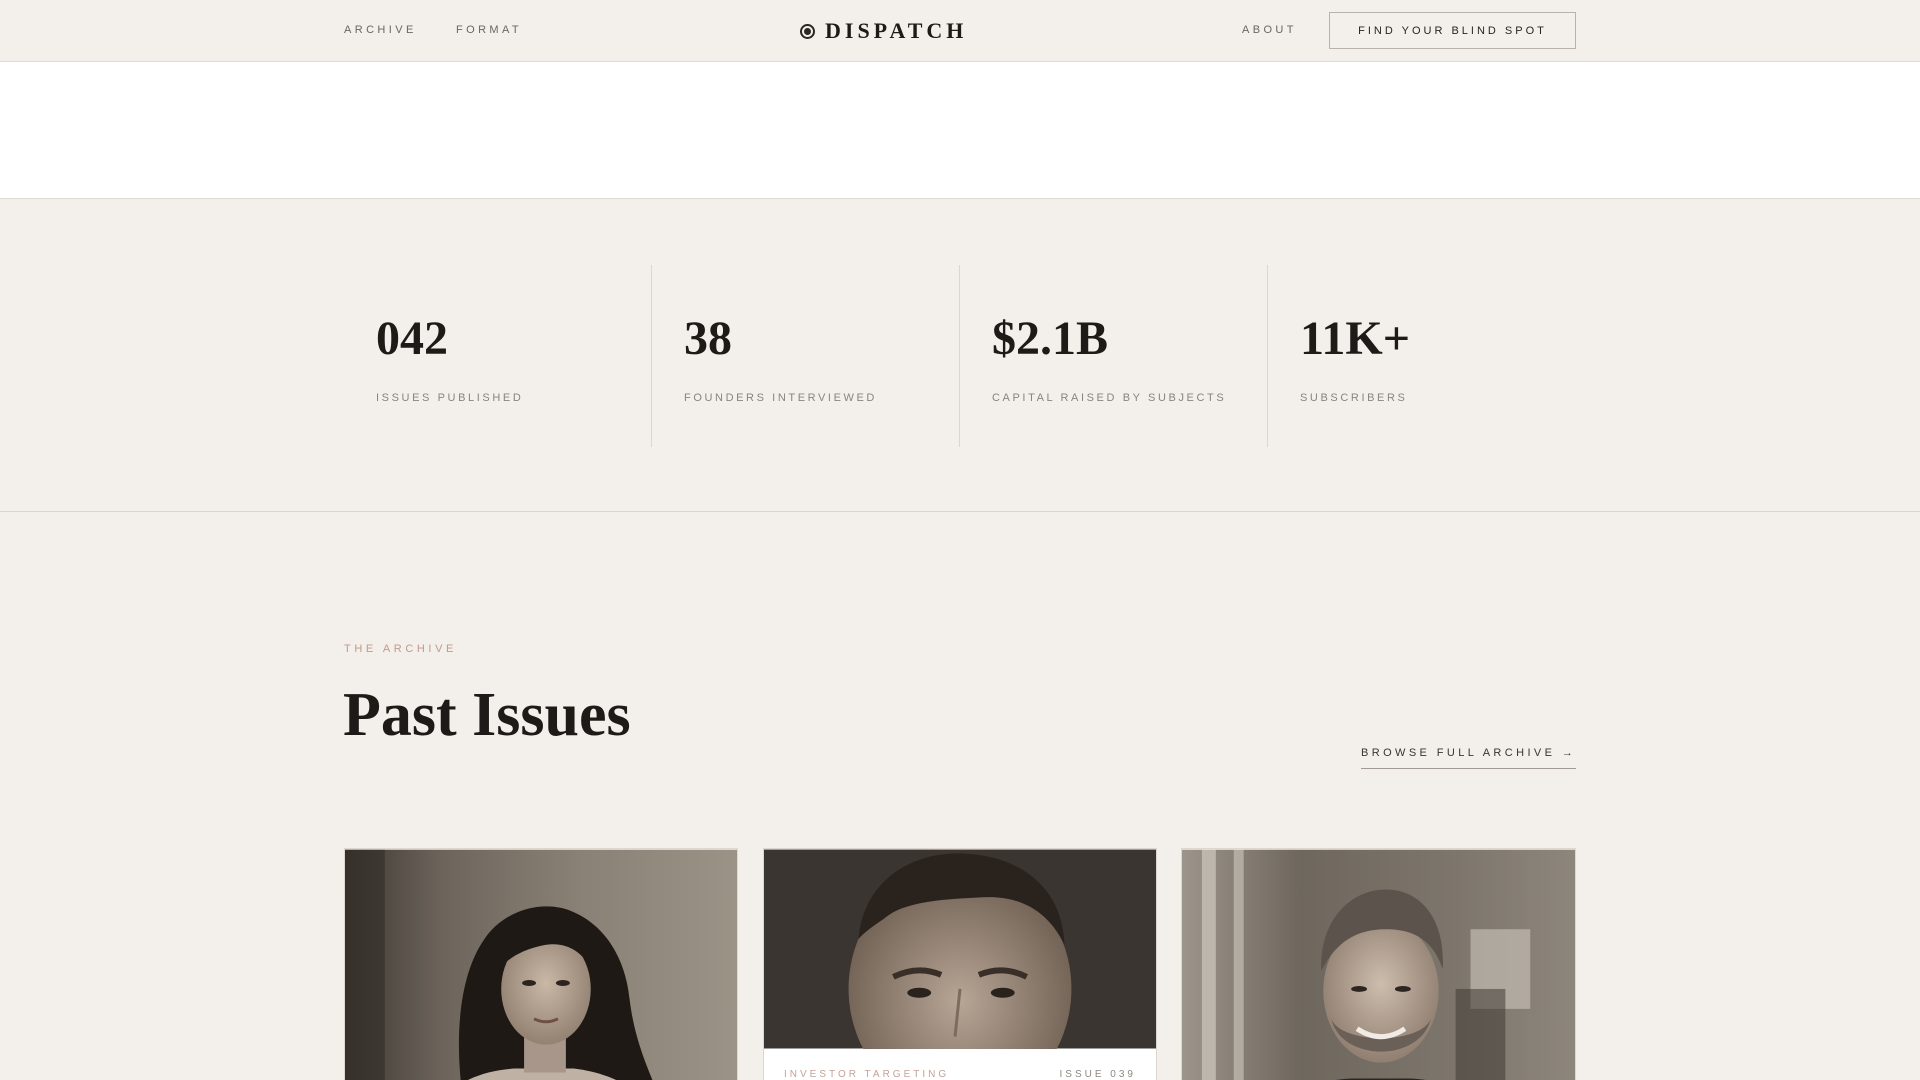 Image resolution: width=1920 pixels, height=1080 pixels. I want to click on brand-name: DISPATCH, so click(896, 30).